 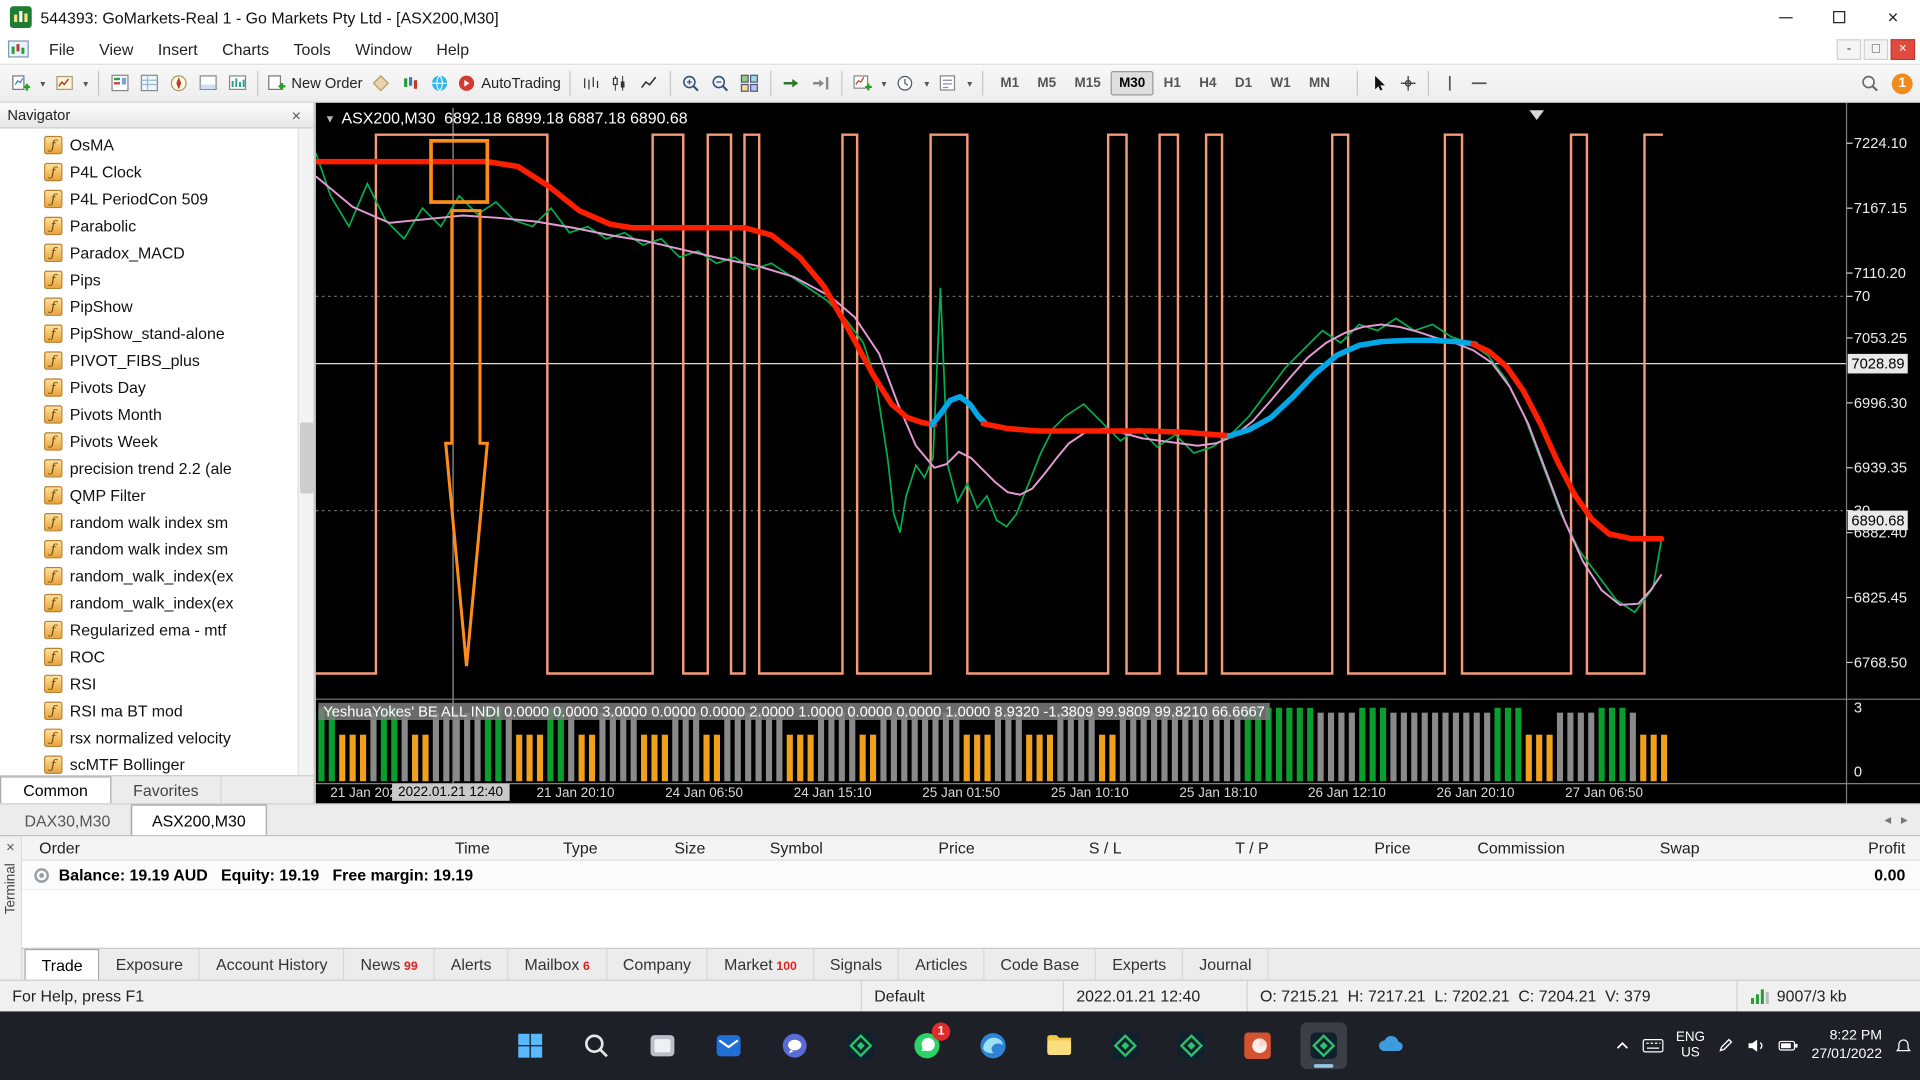 I want to click on indicator-item-pipshow: ƒ PipShow, so click(x=148, y=306).